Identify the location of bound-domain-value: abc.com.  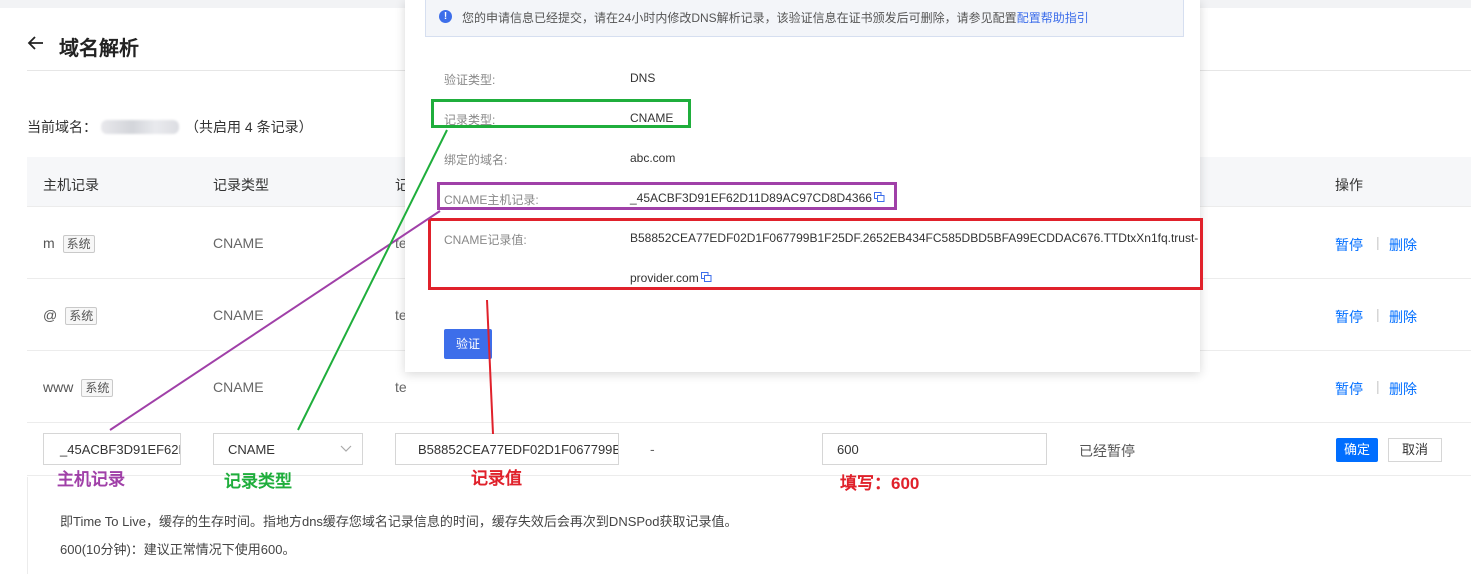
(653, 158).